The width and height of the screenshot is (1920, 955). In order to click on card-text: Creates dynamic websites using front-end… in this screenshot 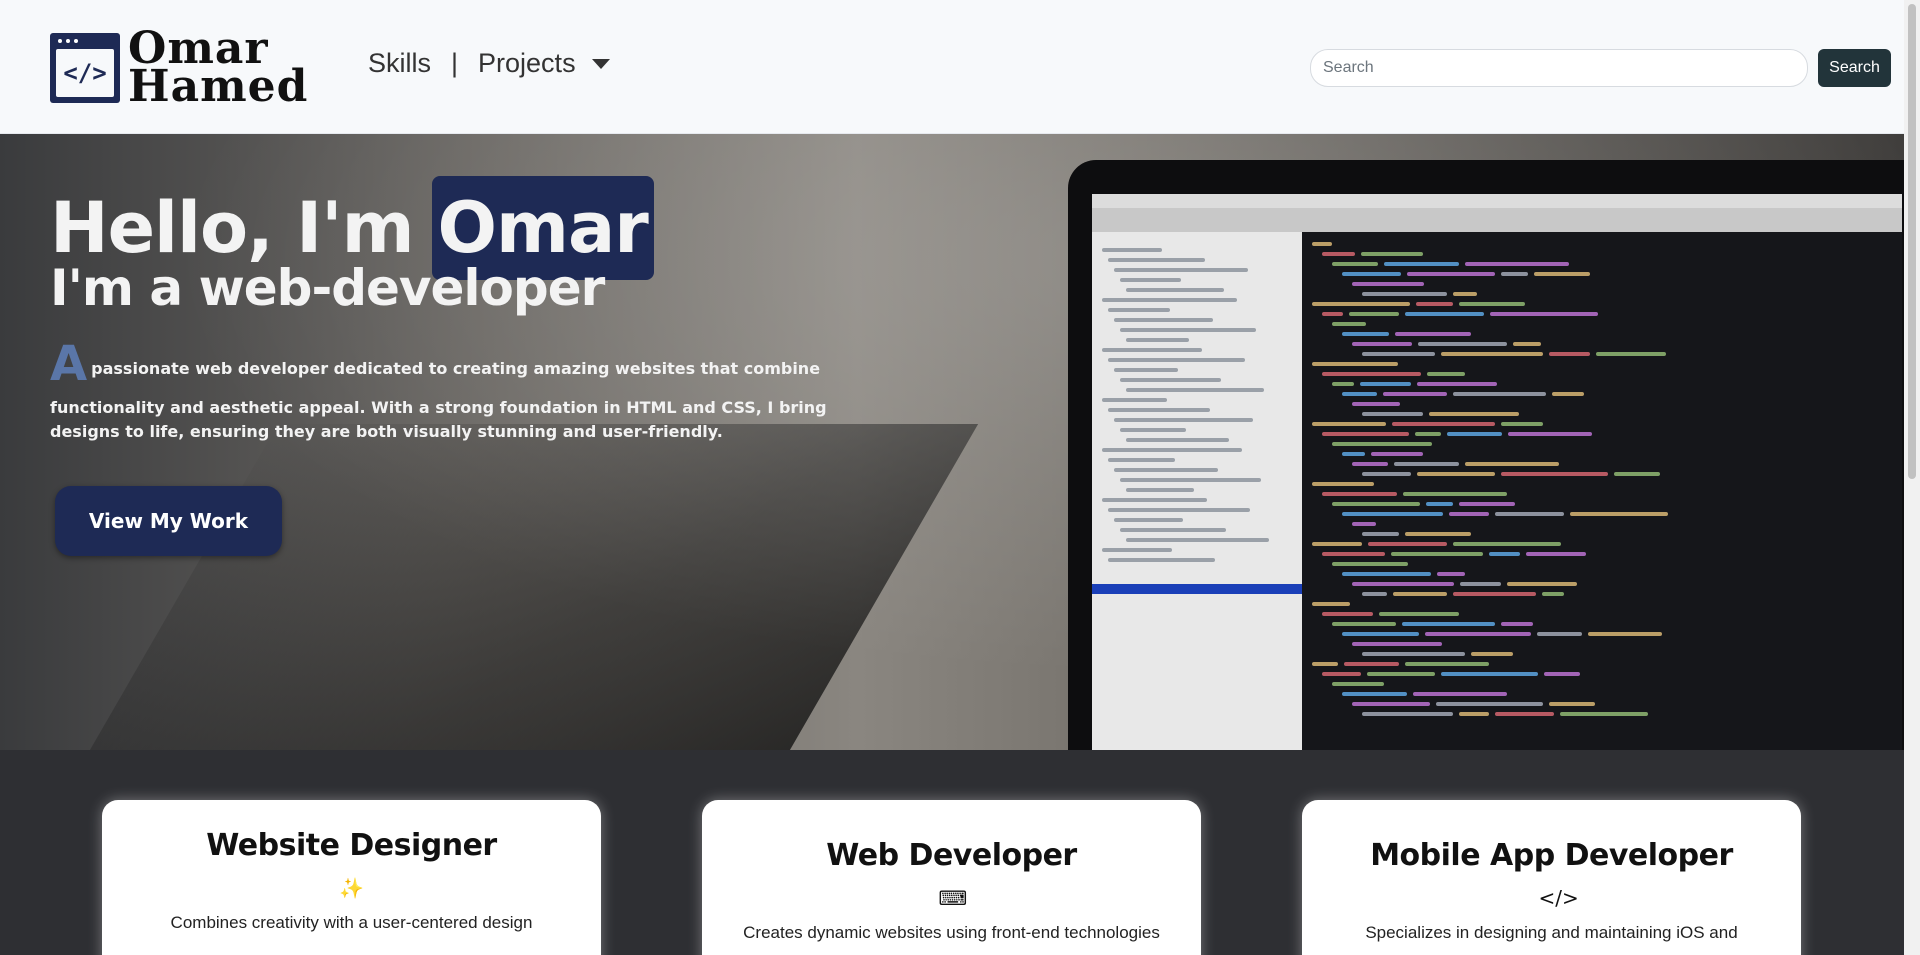, I will do `click(951, 932)`.